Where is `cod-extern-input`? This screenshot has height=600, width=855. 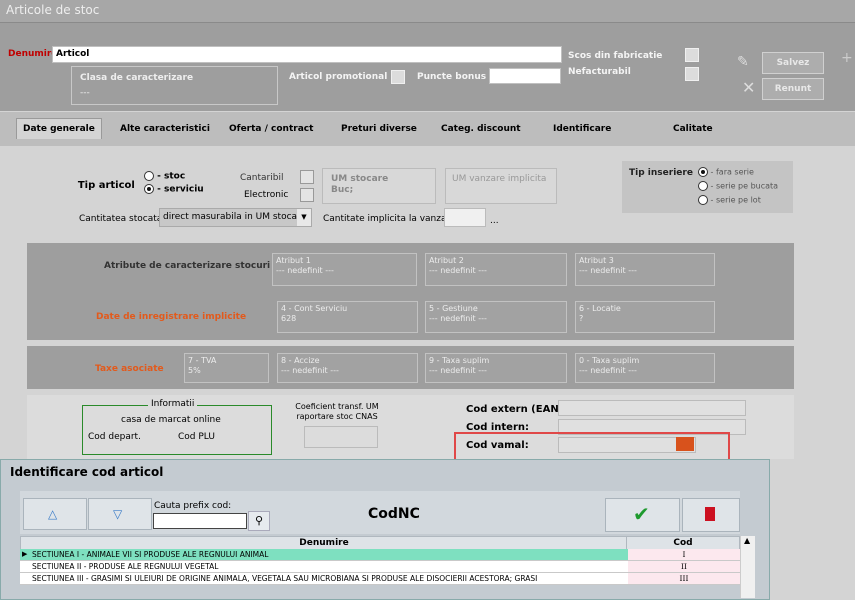
cod-extern-input is located at coordinates (652, 408).